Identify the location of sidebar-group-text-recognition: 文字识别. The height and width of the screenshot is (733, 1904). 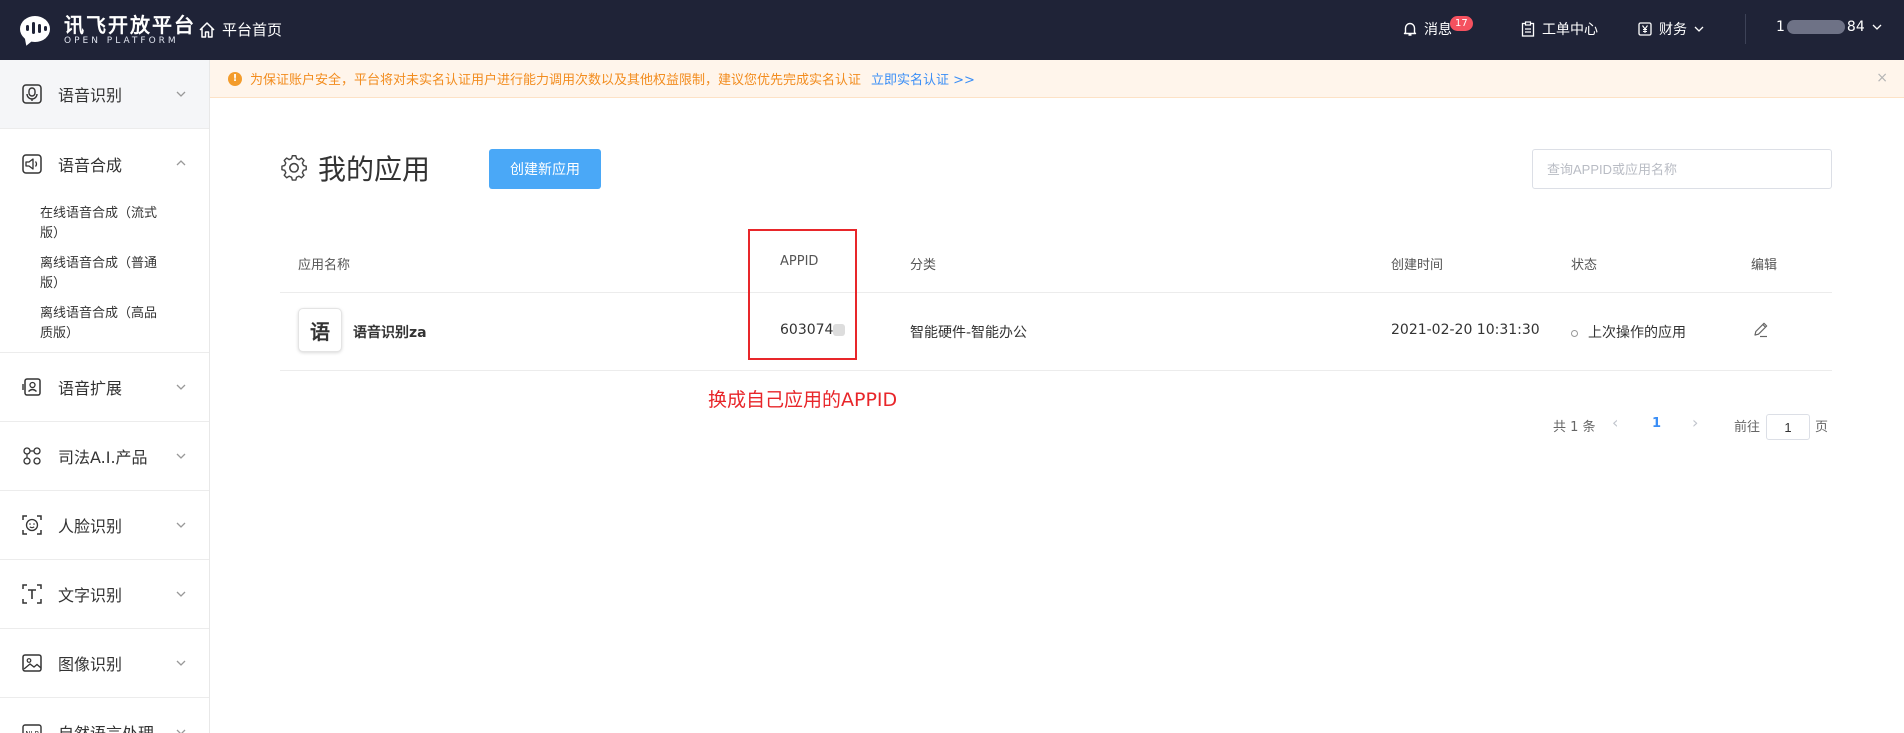
(104, 594).